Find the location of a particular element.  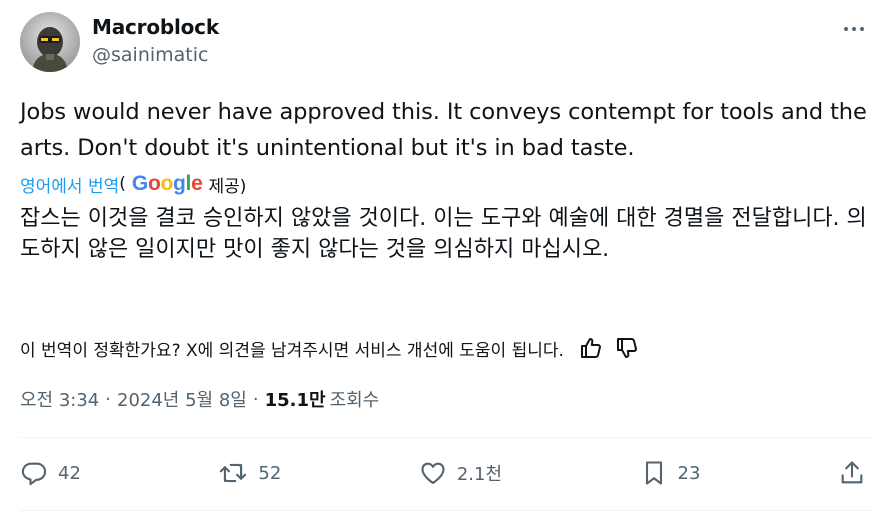

bookmark-count: 23 is located at coordinates (689, 473).